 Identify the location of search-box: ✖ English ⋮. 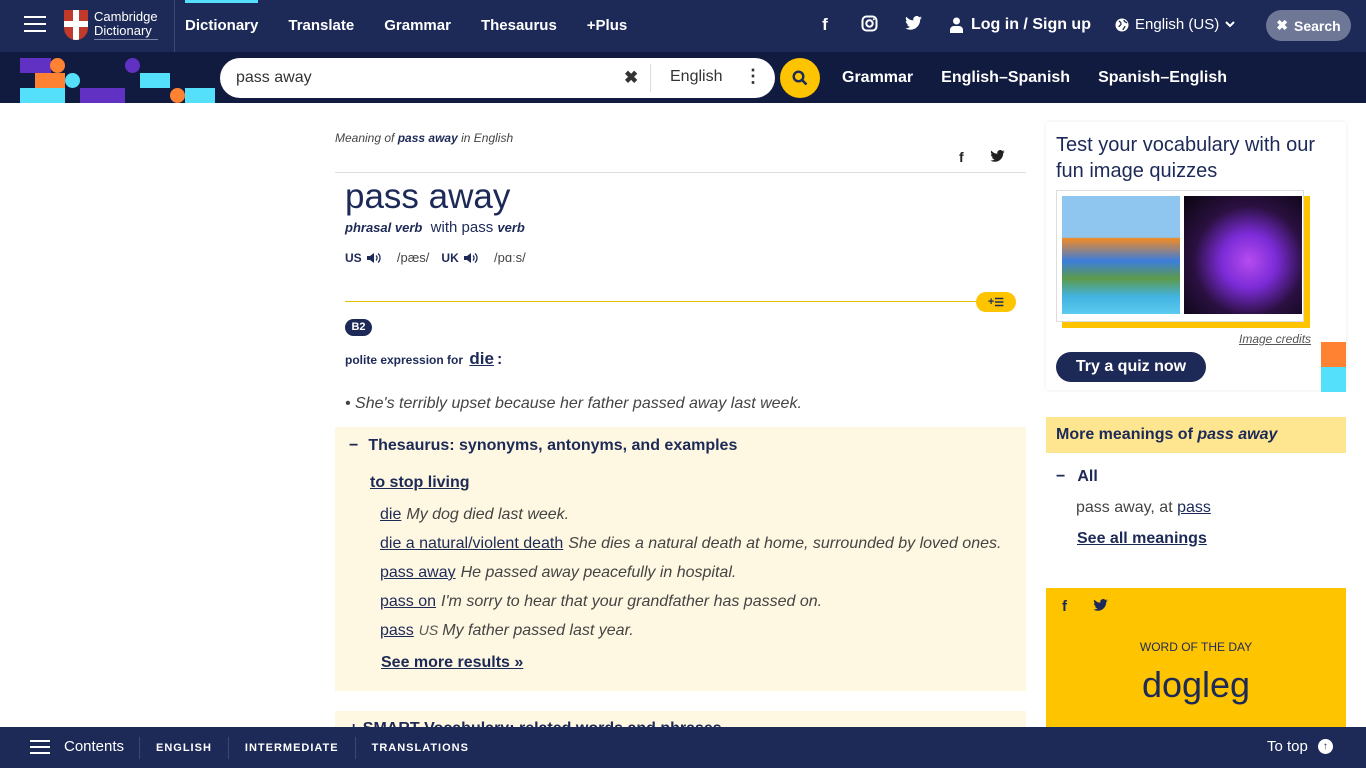
(497, 78).